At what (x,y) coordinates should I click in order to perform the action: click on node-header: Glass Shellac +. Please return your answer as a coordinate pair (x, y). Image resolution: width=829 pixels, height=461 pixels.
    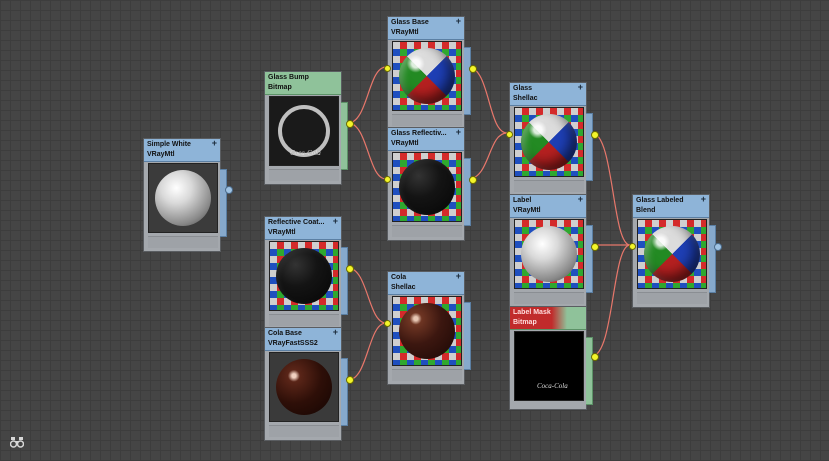
    Looking at the image, I should click on (548, 94).